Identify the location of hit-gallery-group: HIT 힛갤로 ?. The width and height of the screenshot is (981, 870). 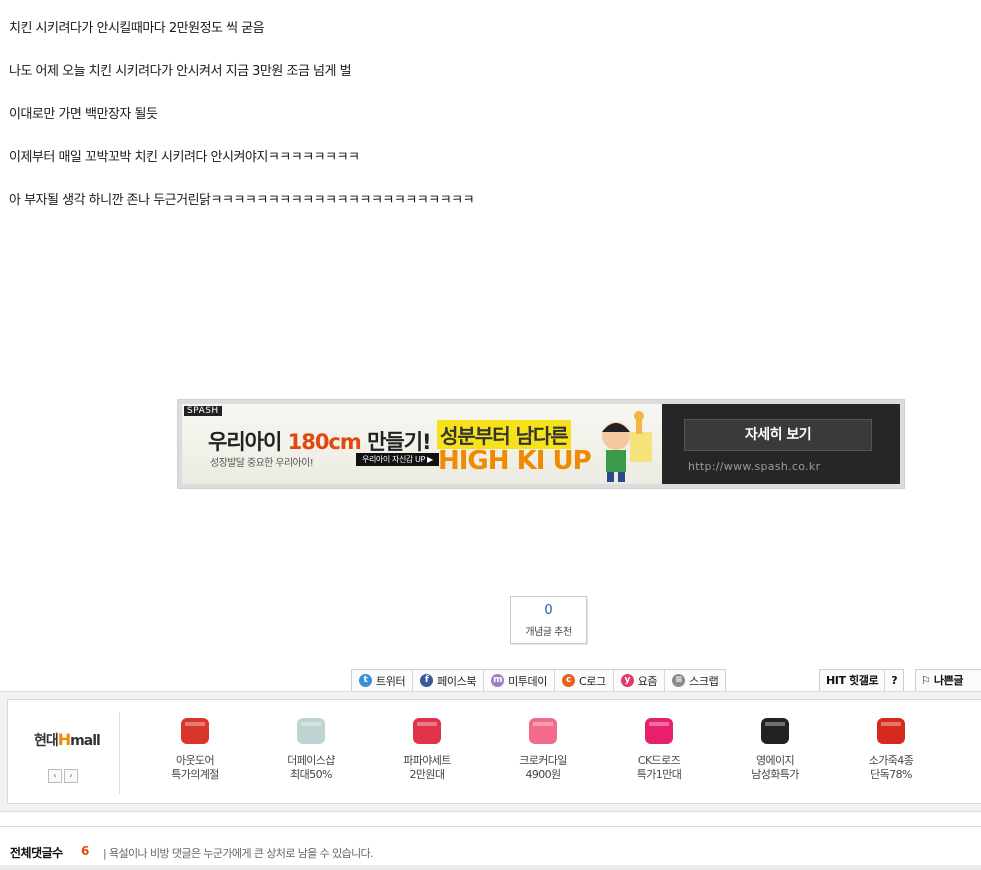
(862, 680).